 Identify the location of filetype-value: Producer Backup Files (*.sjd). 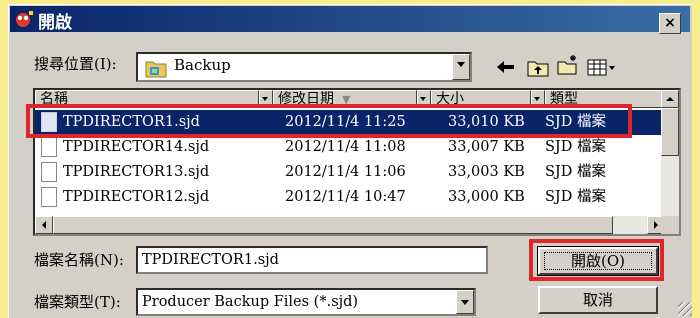
(250, 302).